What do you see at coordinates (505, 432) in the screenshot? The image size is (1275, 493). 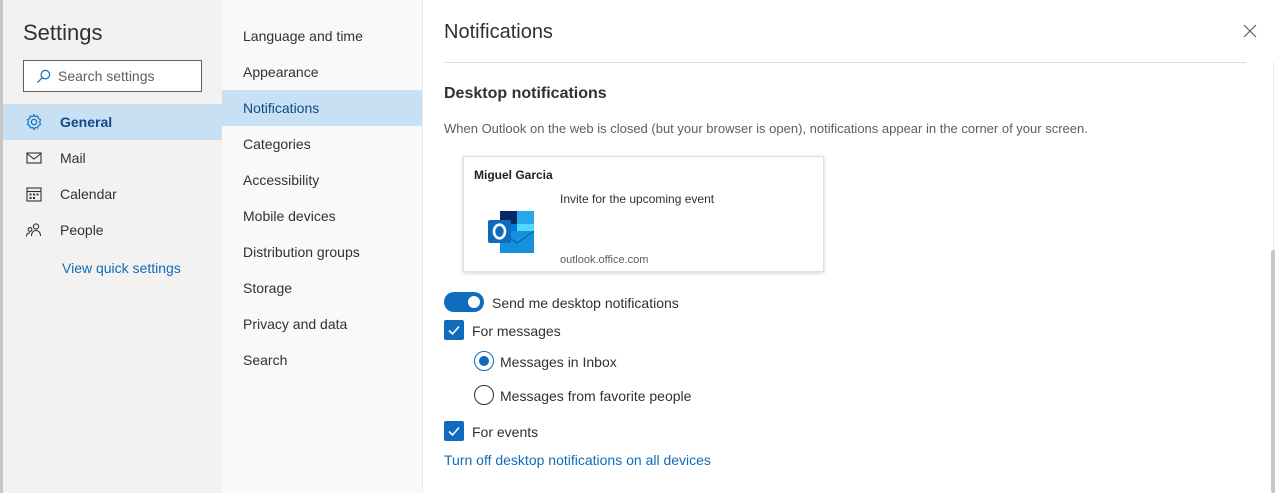 I see `for-events-label: For events` at bounding box center [505, 432].